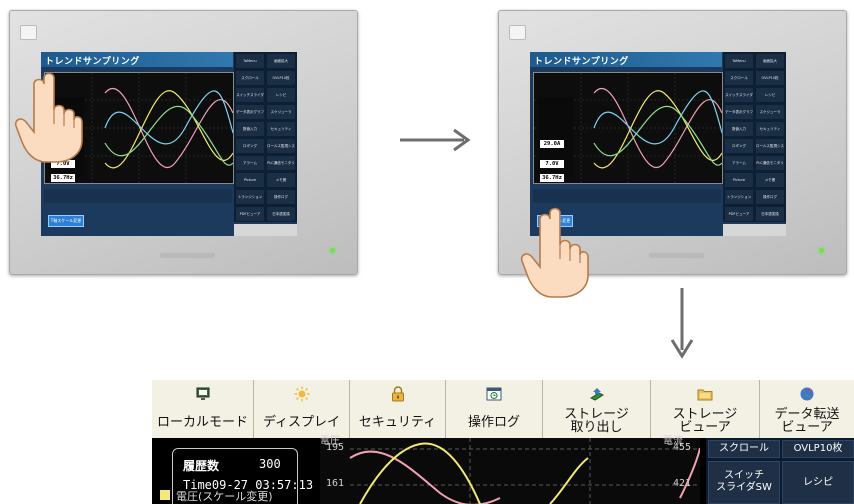  I want to click on trend-graph: 電圧 195 161 電流 455 421, so click(510, 470).